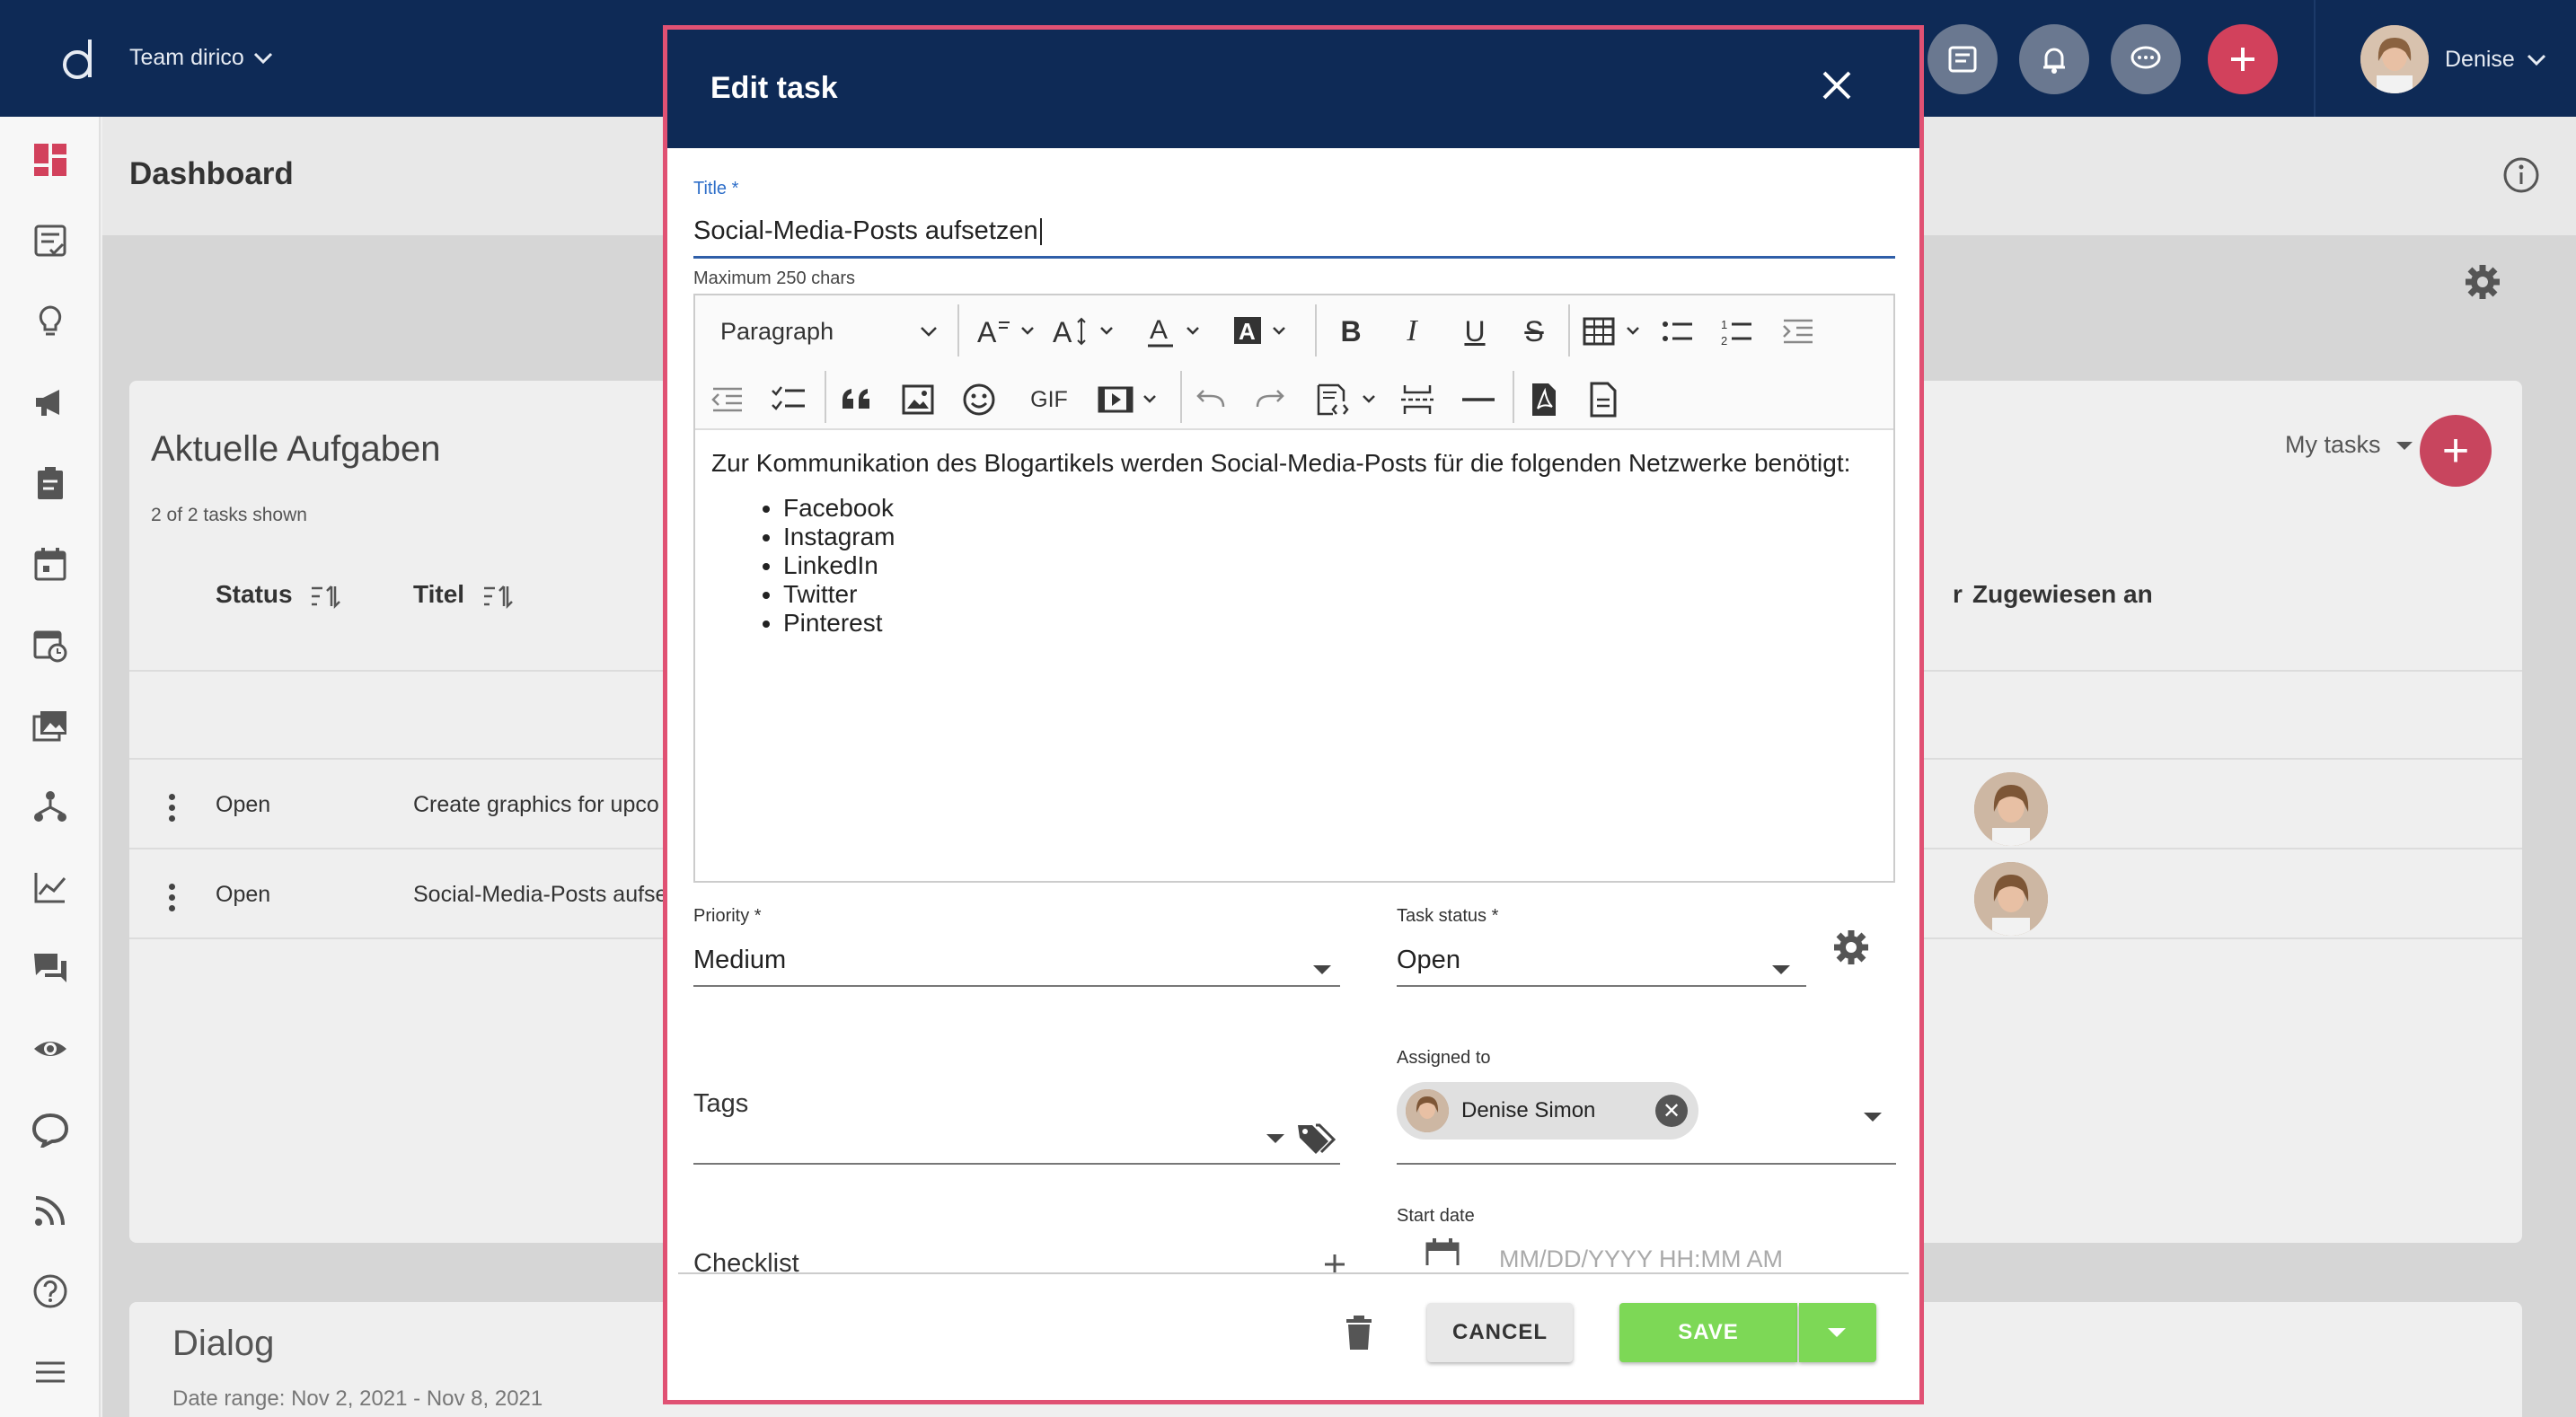 This screenshot has height=1417, width=2576. I want to click on numbered-list-icon: 12, so click(1737, 331).